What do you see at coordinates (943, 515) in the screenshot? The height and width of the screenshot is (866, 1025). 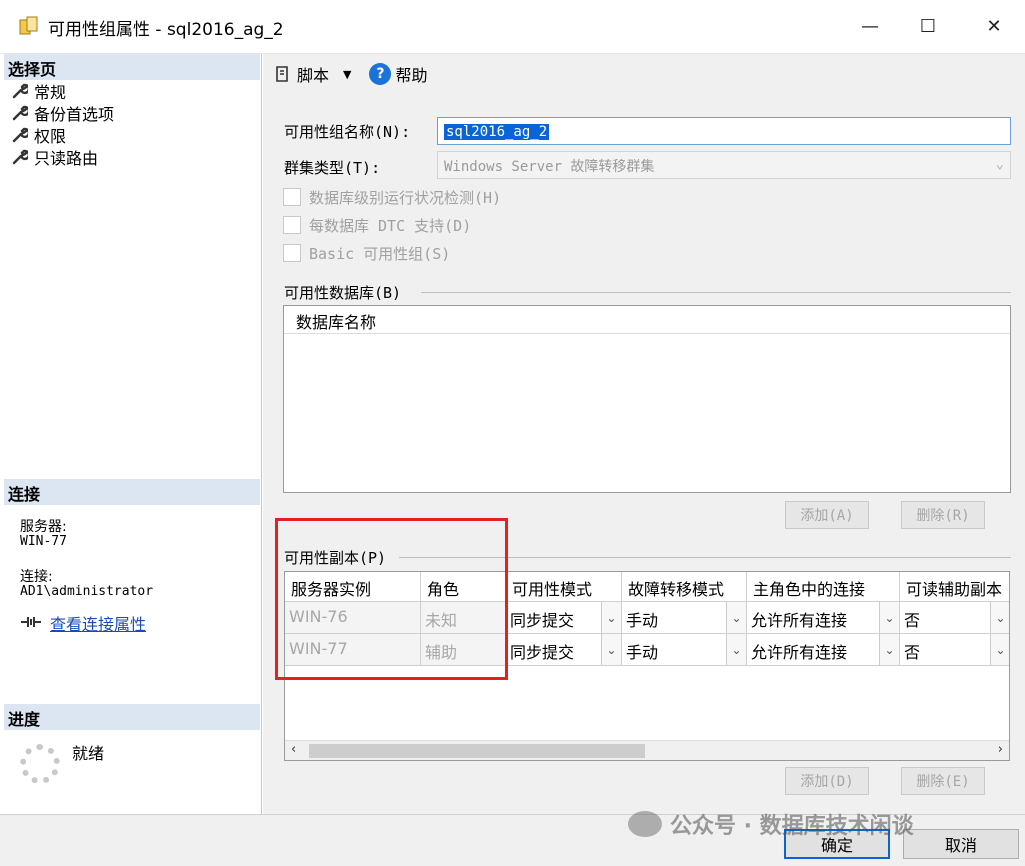 I see `remove-database-button: 删除(R)` at bounding box center [943, 515].